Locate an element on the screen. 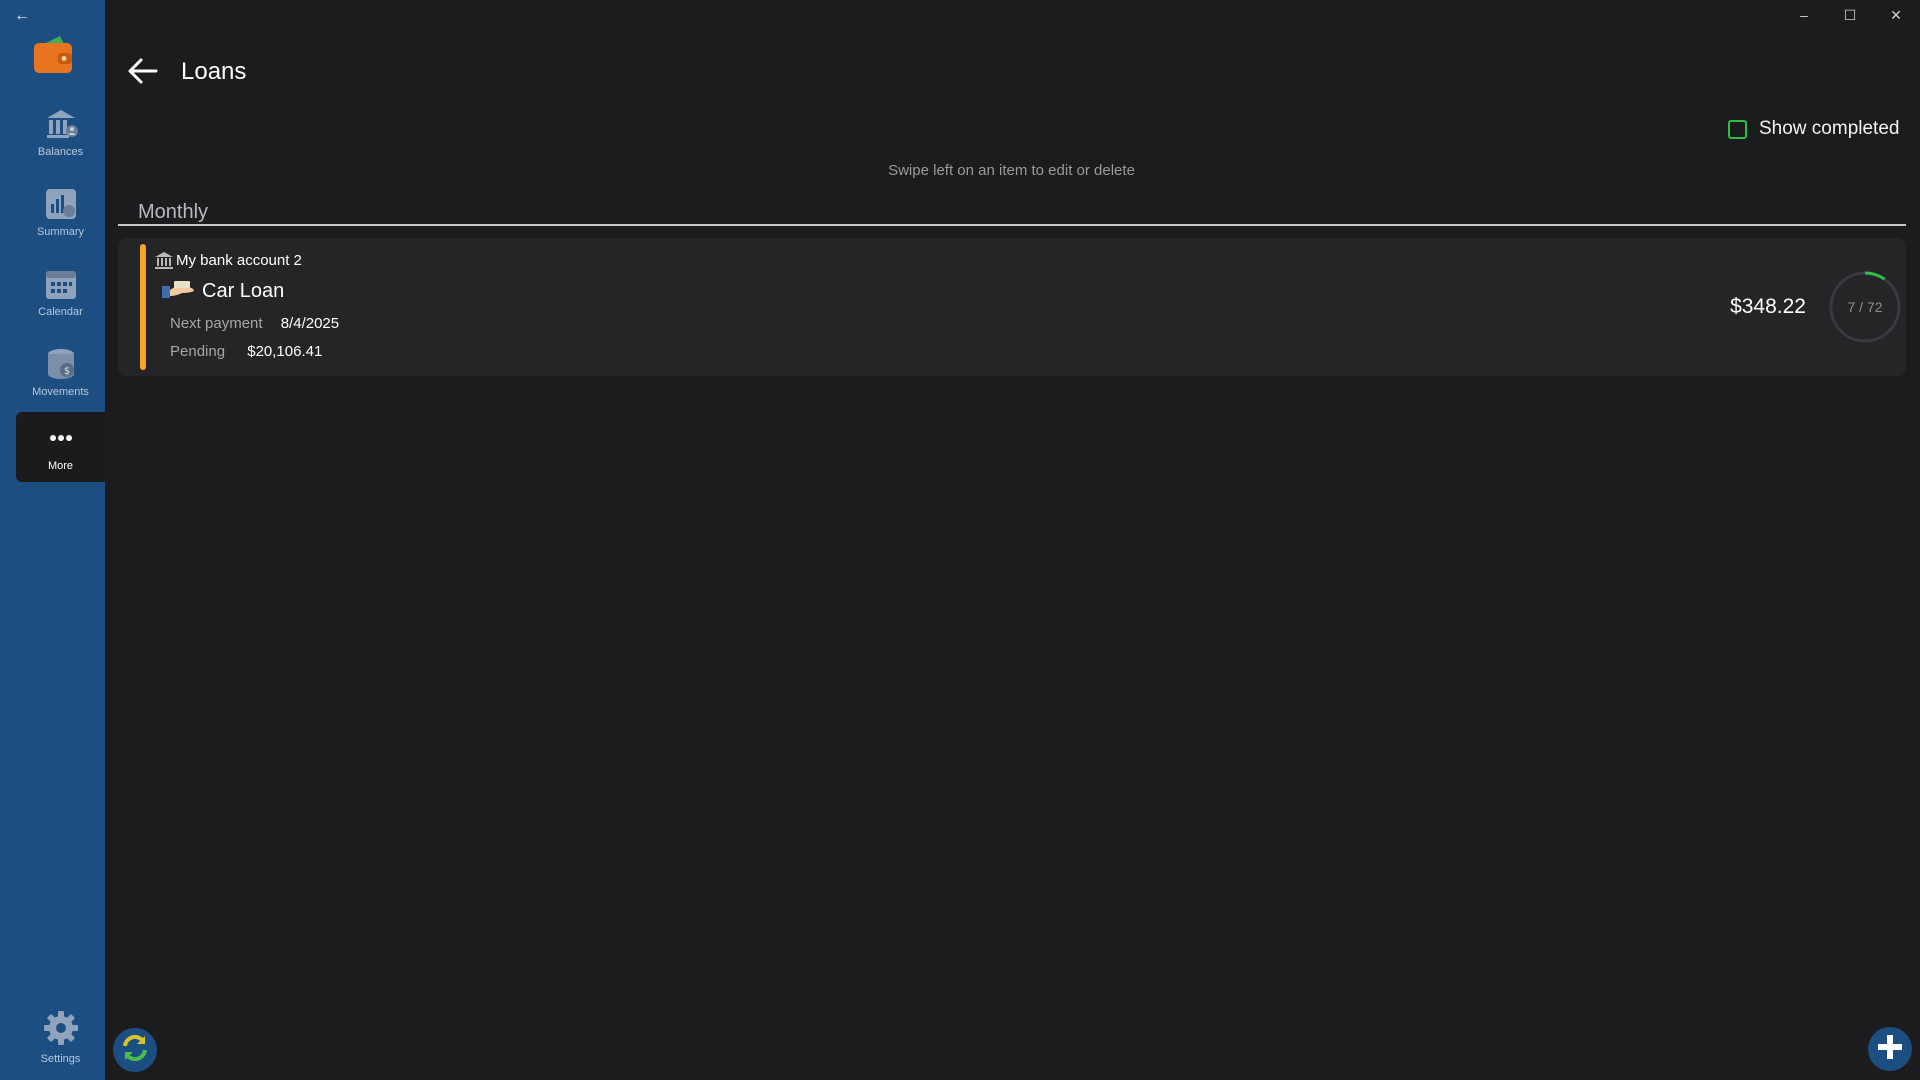 This screenshot has height=1080, width=1920. show-completed-toggle: Show completed is located at coordinates (1813, 129).